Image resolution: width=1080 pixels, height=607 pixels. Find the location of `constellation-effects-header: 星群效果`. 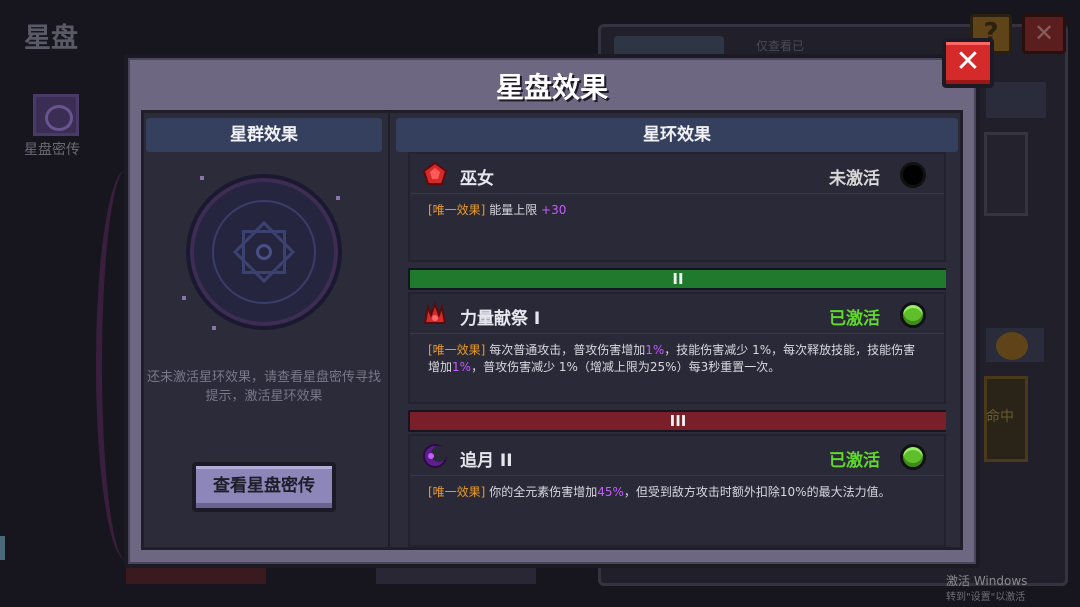

constellation-effects-header: 星群效果 is located at coordinates (264, 135).